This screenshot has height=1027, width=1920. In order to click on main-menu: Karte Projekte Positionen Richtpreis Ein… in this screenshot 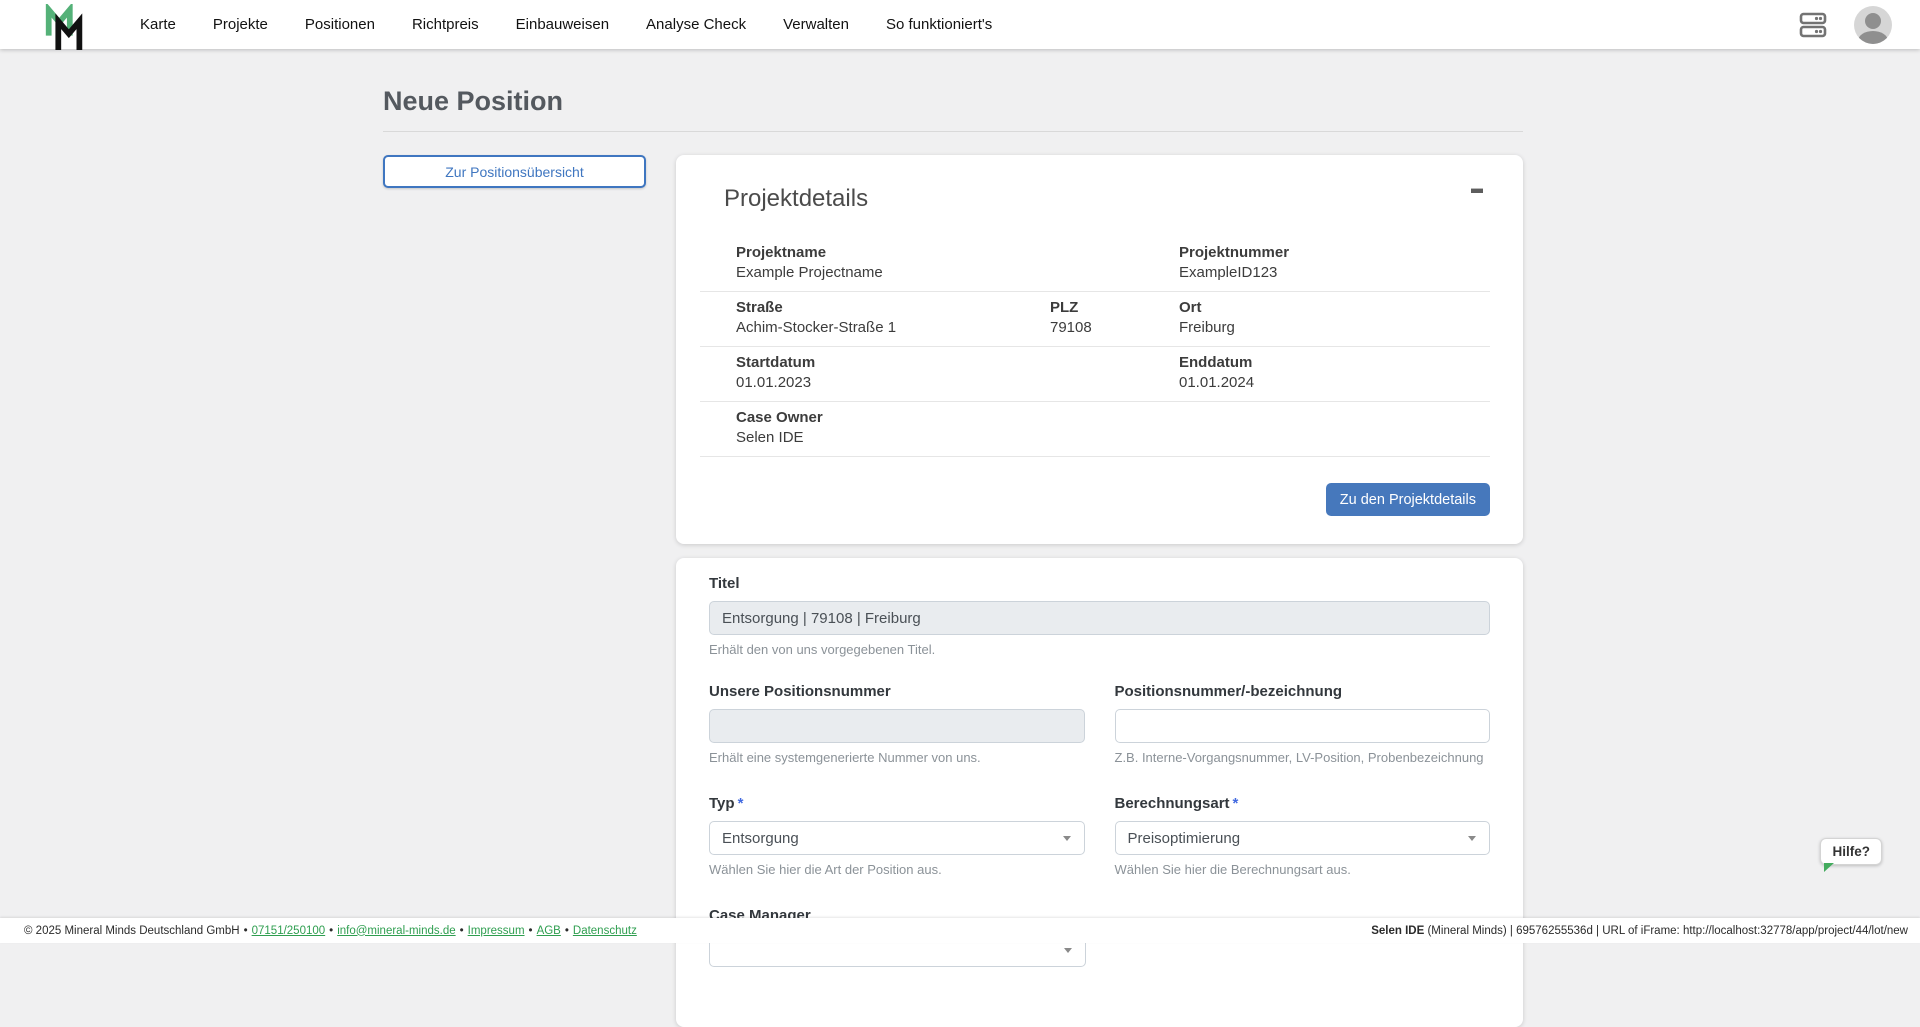, I will do `click(566, 24)`.